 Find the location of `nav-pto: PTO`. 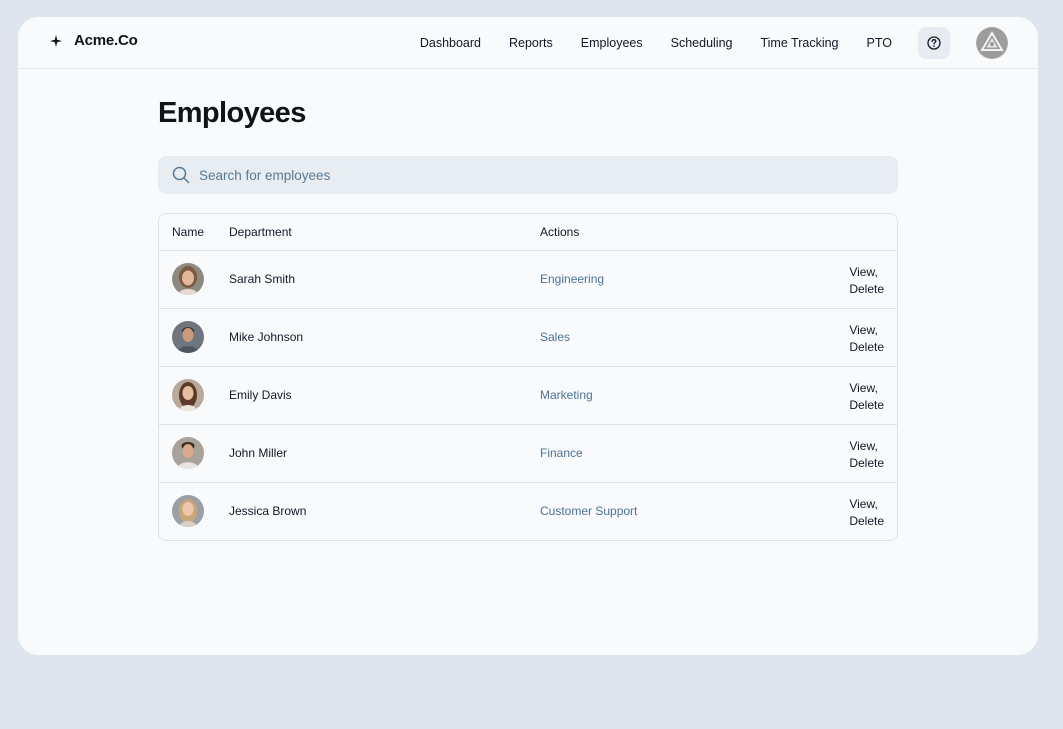

nav-pto: PTO is located at coordinates (879, 43).